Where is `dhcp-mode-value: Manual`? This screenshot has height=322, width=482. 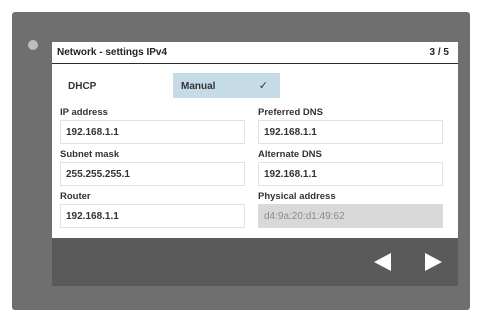 dhcp-mode-value: Manual is located at coordinates (198, 86).